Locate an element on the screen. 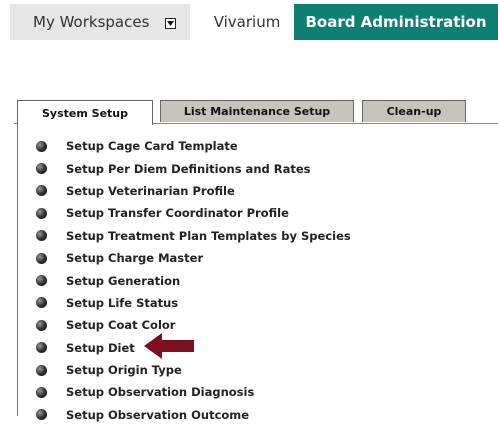 This screenshot has width=498, height=426. menu-item-label: Setup Cage Card Template is located at coordinates (152, 146).